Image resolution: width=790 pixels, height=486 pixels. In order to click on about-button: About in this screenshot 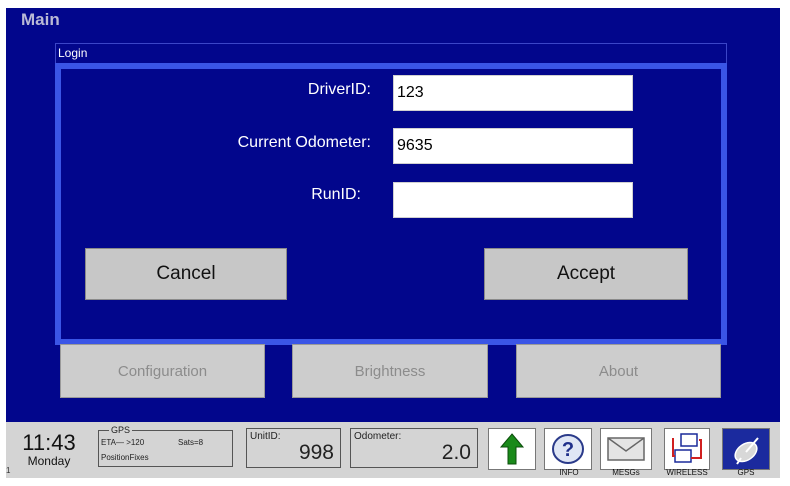, I will do `click(618, 371)`.